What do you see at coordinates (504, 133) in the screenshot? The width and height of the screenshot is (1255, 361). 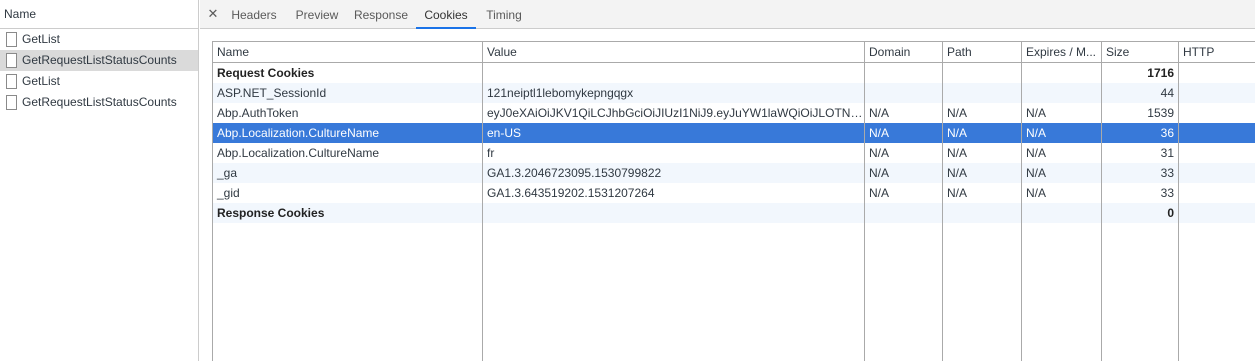 I see `cell-value: en-US` at bounding box center [504, 133].